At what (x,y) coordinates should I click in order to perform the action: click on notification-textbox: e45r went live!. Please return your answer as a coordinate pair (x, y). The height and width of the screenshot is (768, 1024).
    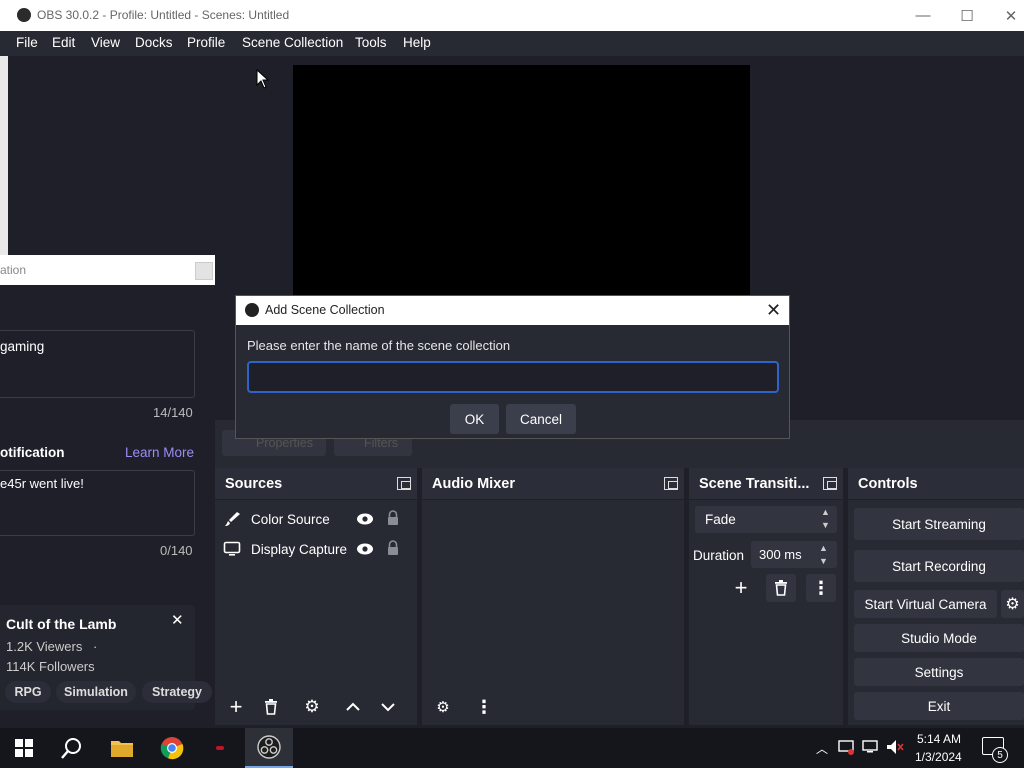
    Looking at the image, I should click on (97, 503).